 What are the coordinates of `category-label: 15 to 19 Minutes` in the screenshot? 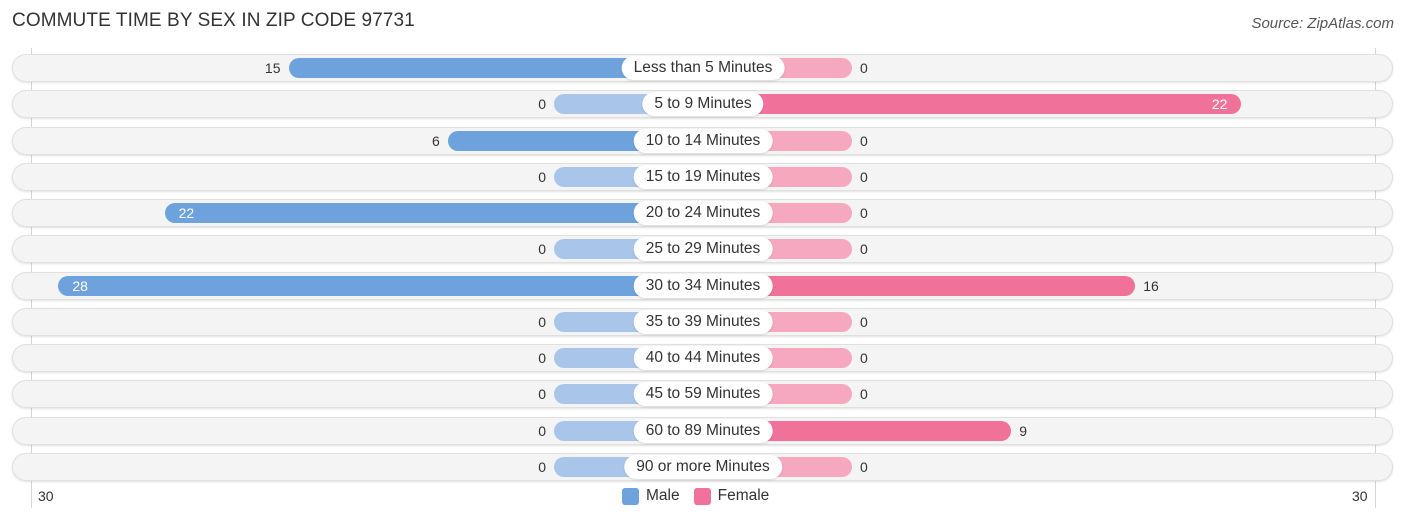 It's located at (703, 176).